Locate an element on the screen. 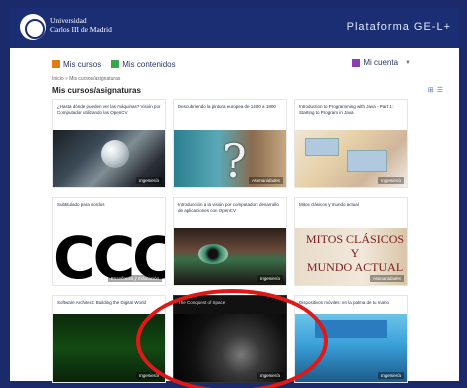 Image resolution: width=467 pixels, height=388 pixels. nav-my-contents-label: Mis contenidos is located at coordinates (149, 64).